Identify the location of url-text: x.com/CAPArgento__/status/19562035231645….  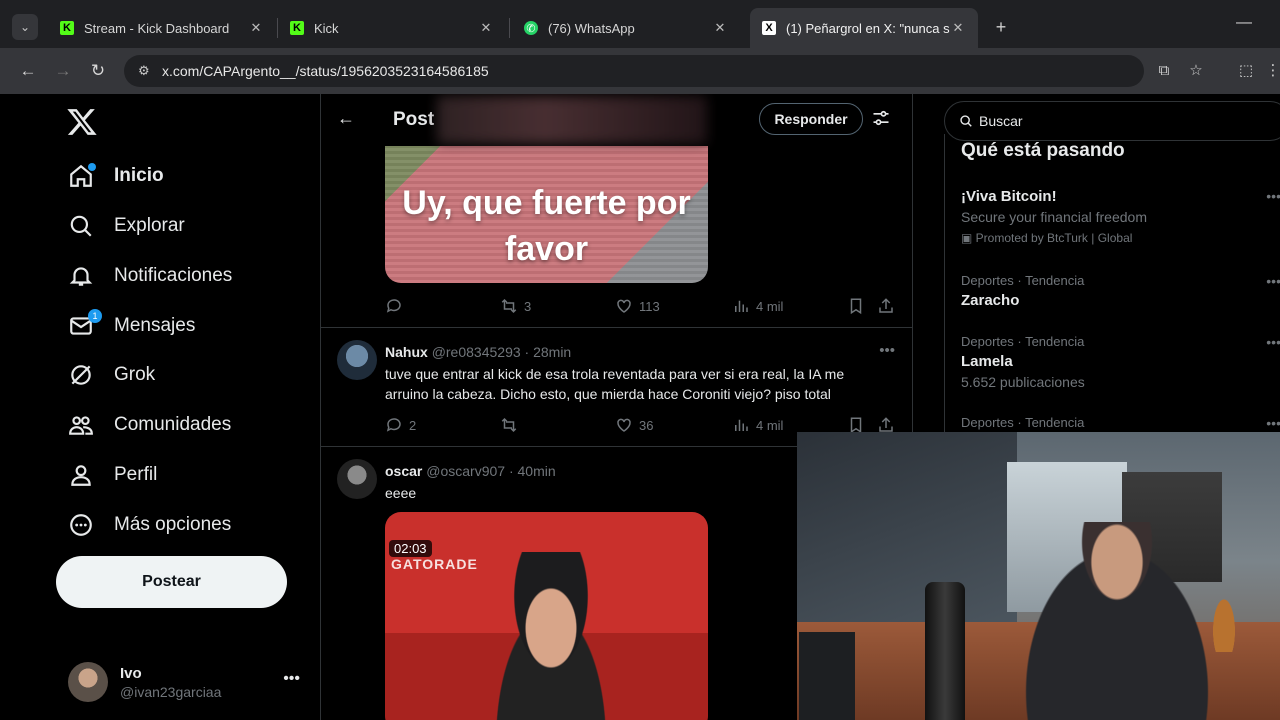
(325, 71).